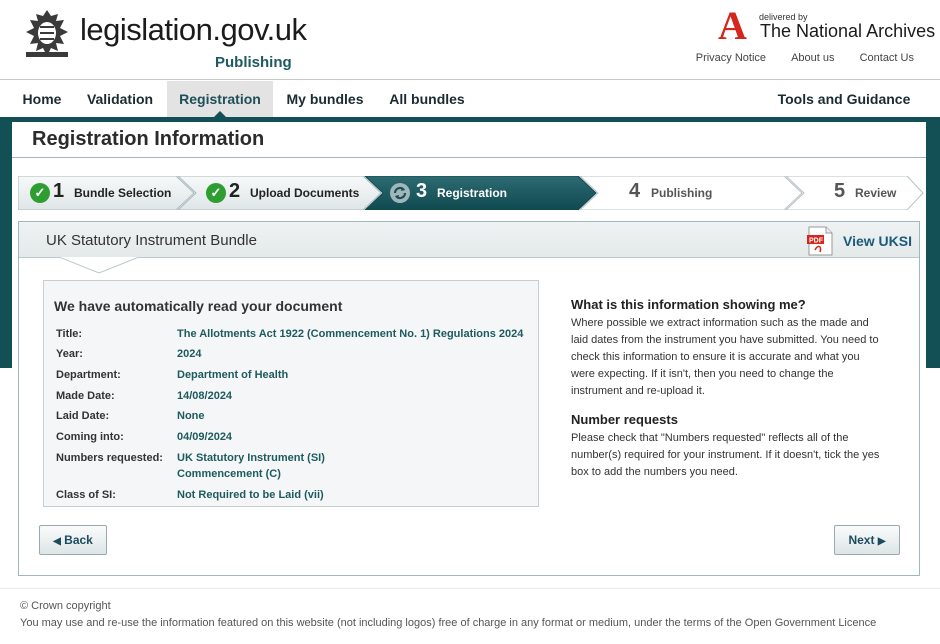 The width and height of the screenshot is (940, 644). I want to click on class-of-si-value: Not Required to be Laid (vii), so click(250, 495).